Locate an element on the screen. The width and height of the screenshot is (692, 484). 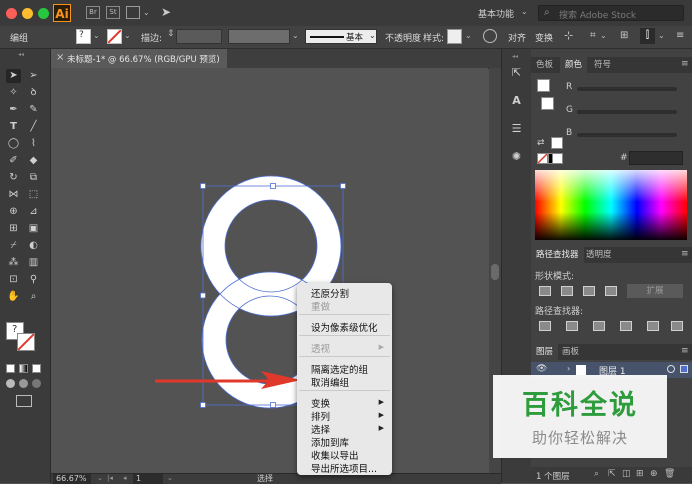
menu-item-add-to-library: 添加到库 is located at coordinates (330, 442).